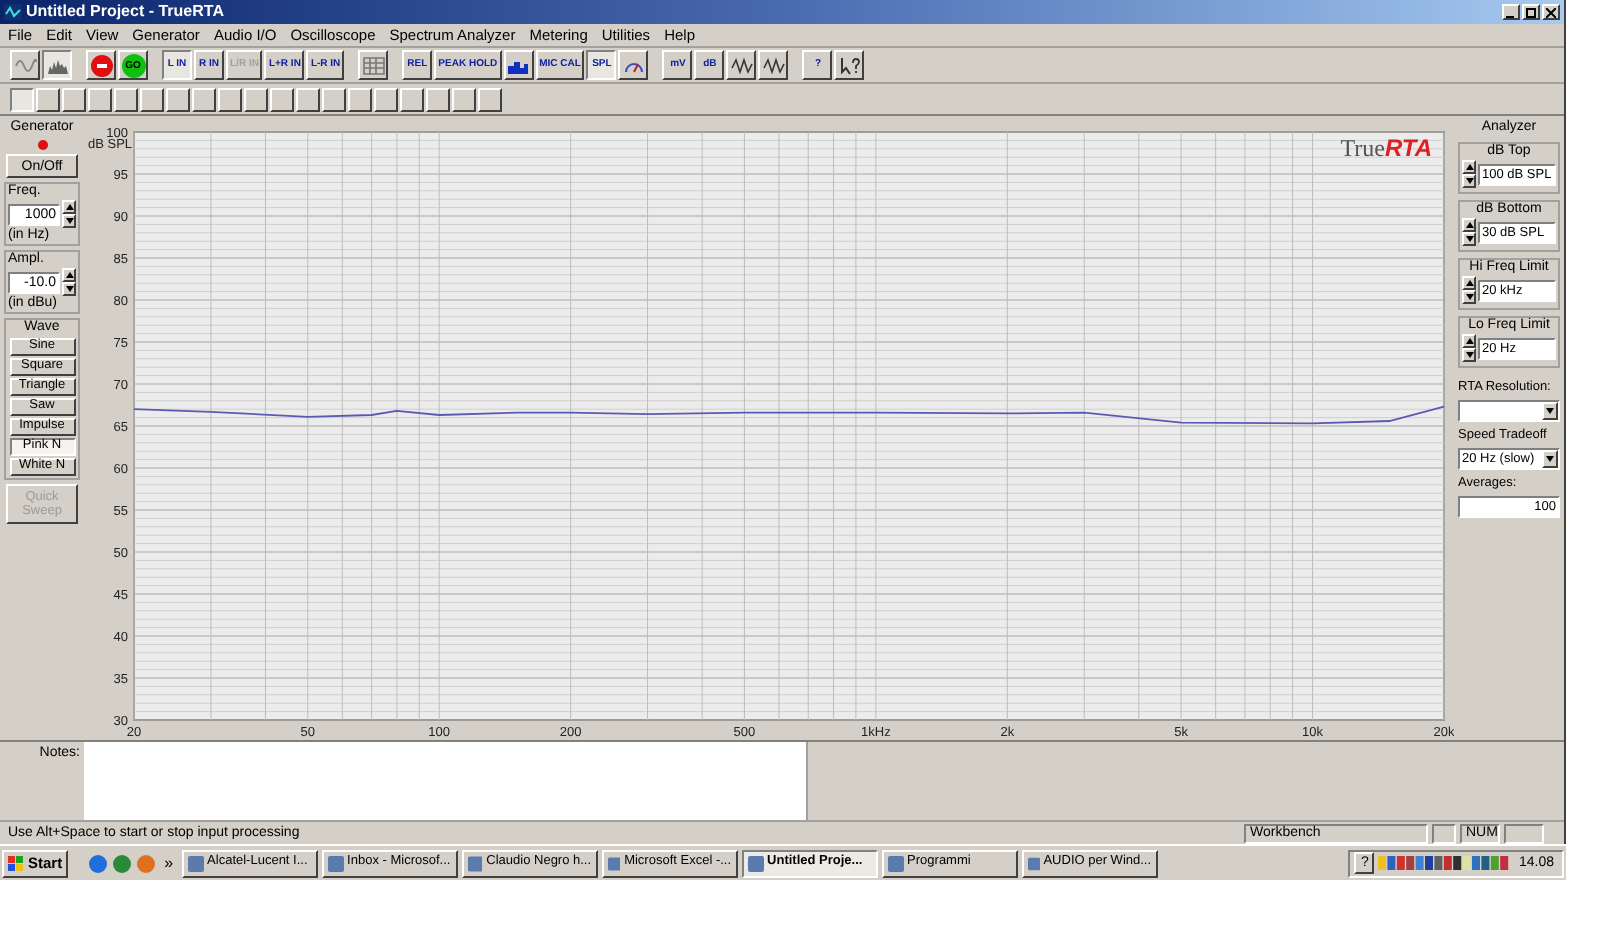  Describe the element at coordinates (1509, 411) in the screenshot. I see `dropdown` at that location.